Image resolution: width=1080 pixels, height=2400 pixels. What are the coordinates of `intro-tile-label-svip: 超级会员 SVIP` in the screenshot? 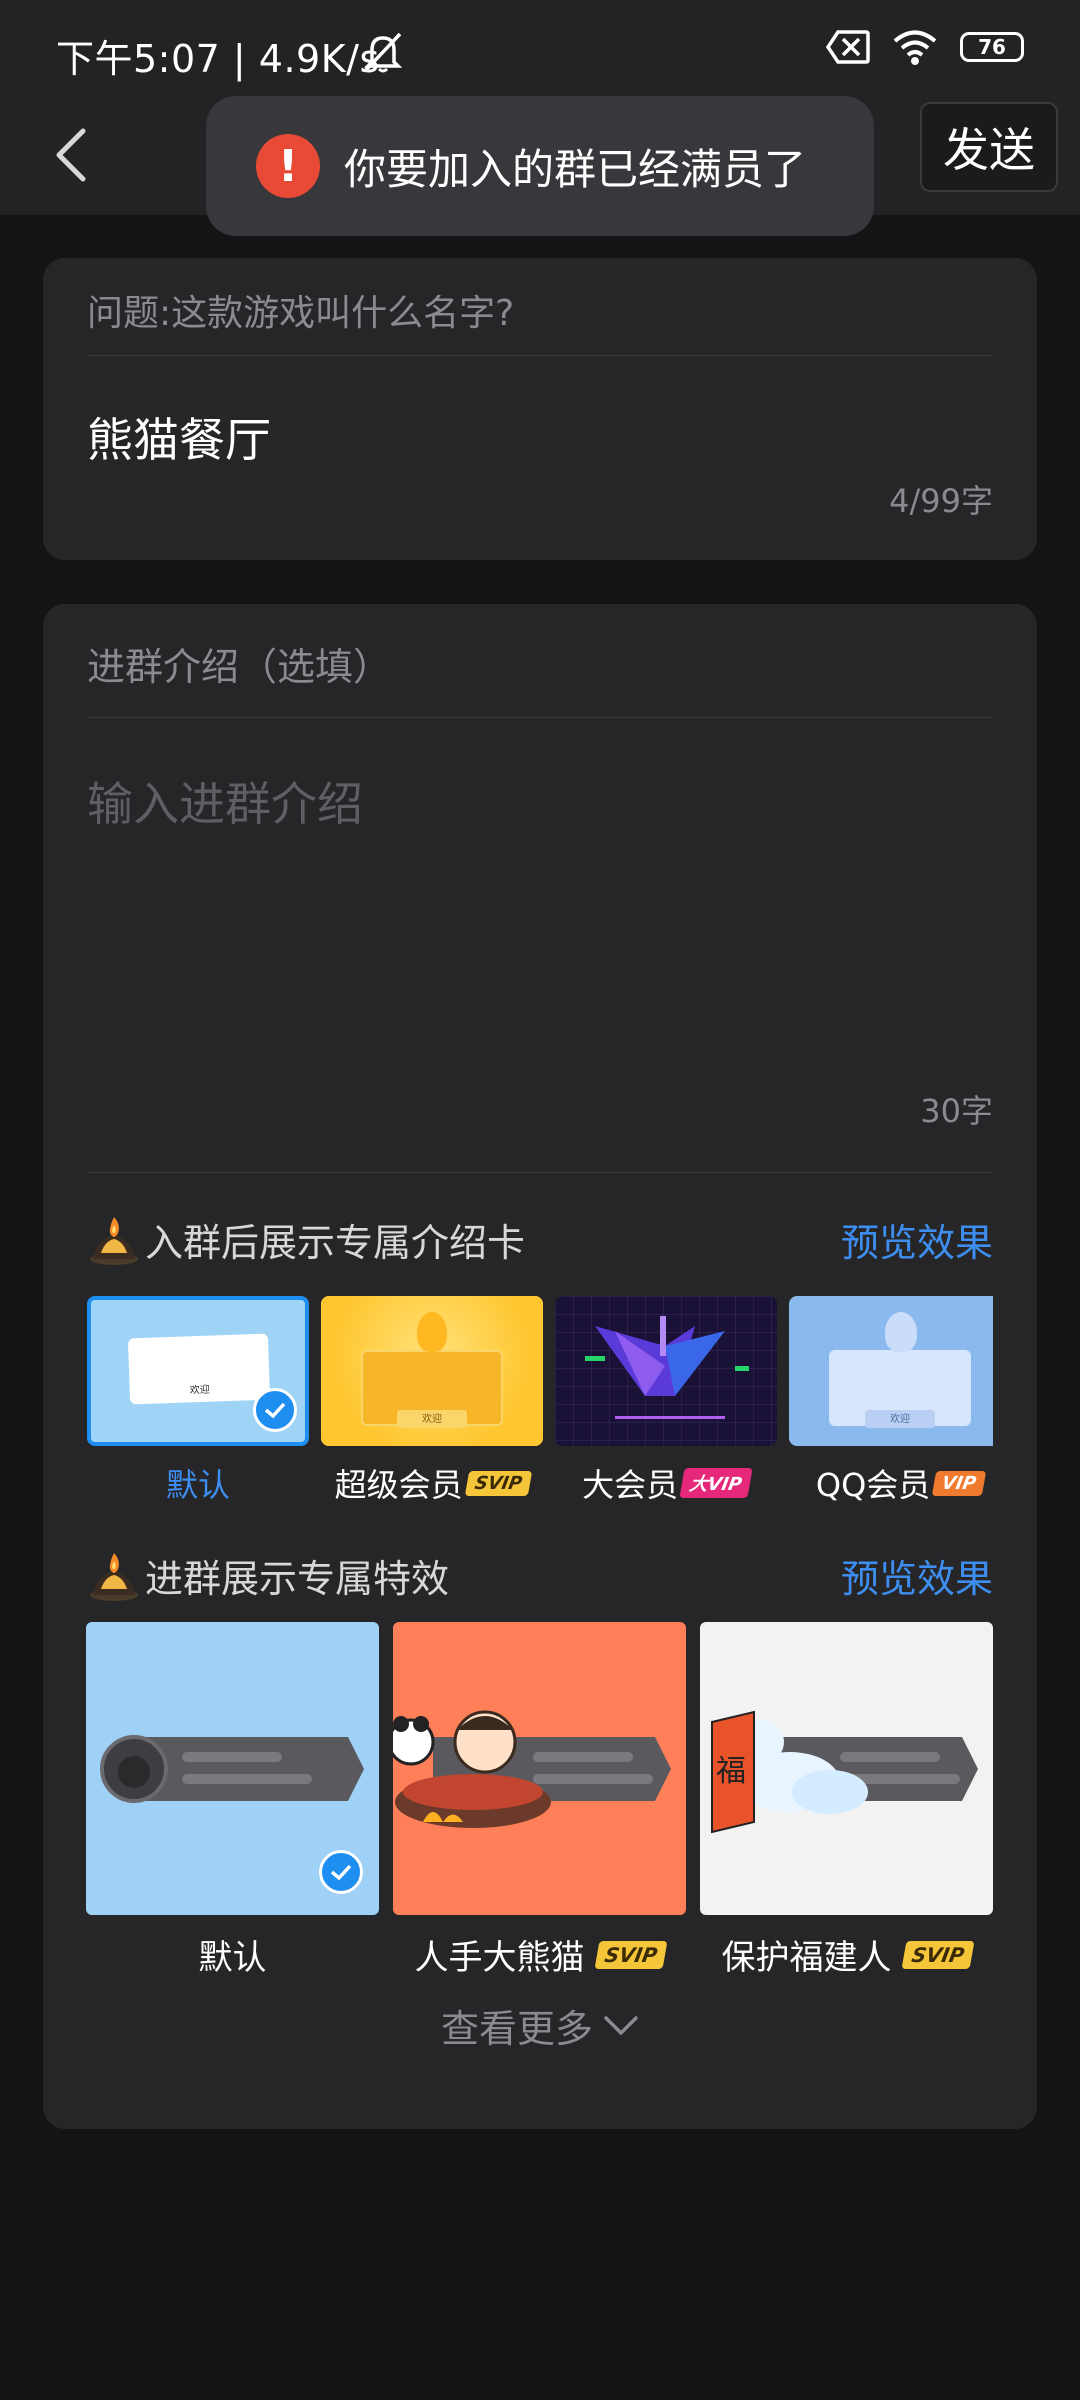 It's located at (432, 1483).